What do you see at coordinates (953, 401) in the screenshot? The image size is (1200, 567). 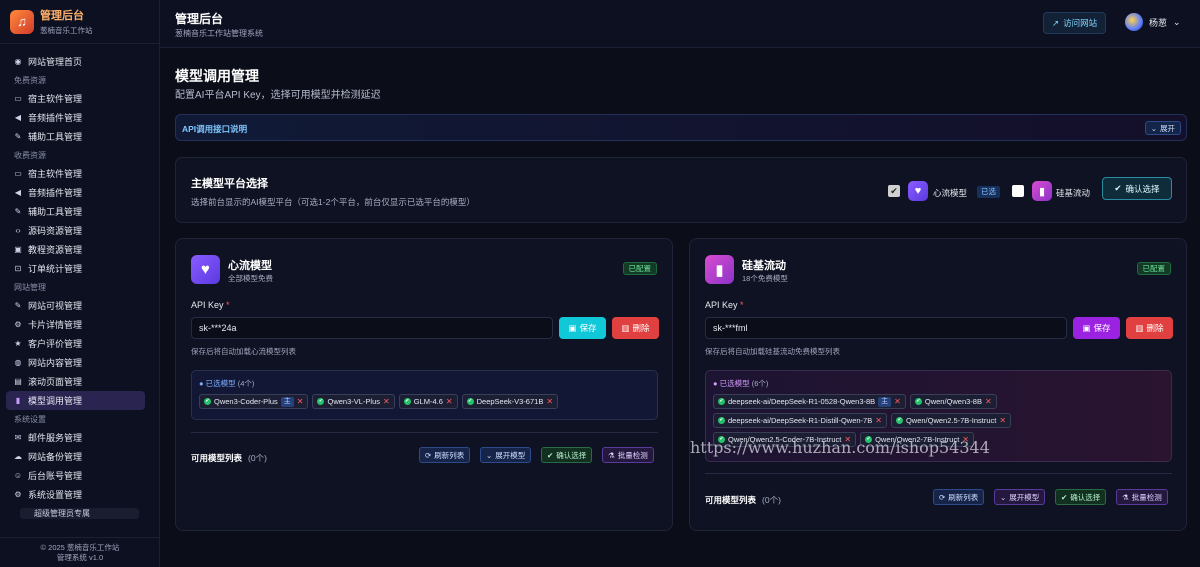 I see `model-chip-label: Qwen/Qwen3-8B` at bounding box center [953, 401].